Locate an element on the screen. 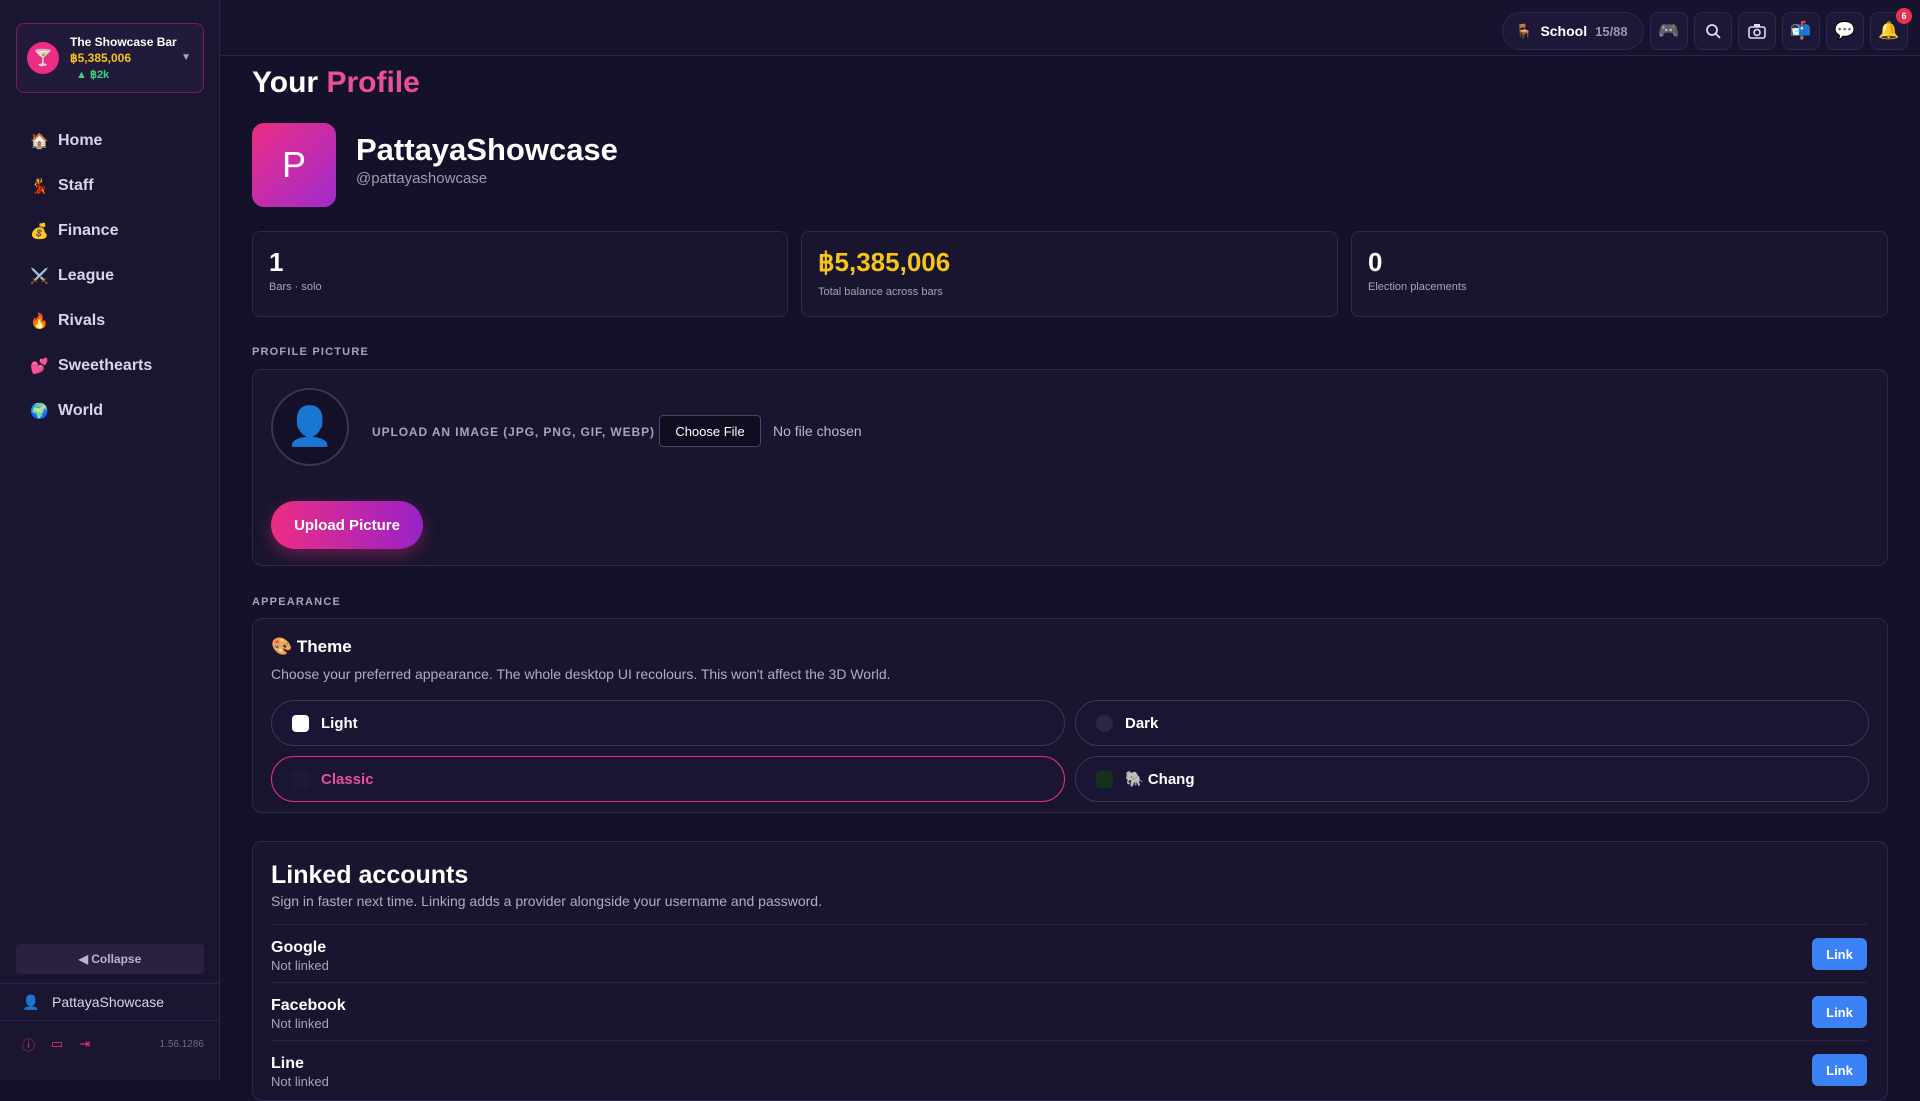  money-bag-icon: 💰 is located at coordinates (39, 231).